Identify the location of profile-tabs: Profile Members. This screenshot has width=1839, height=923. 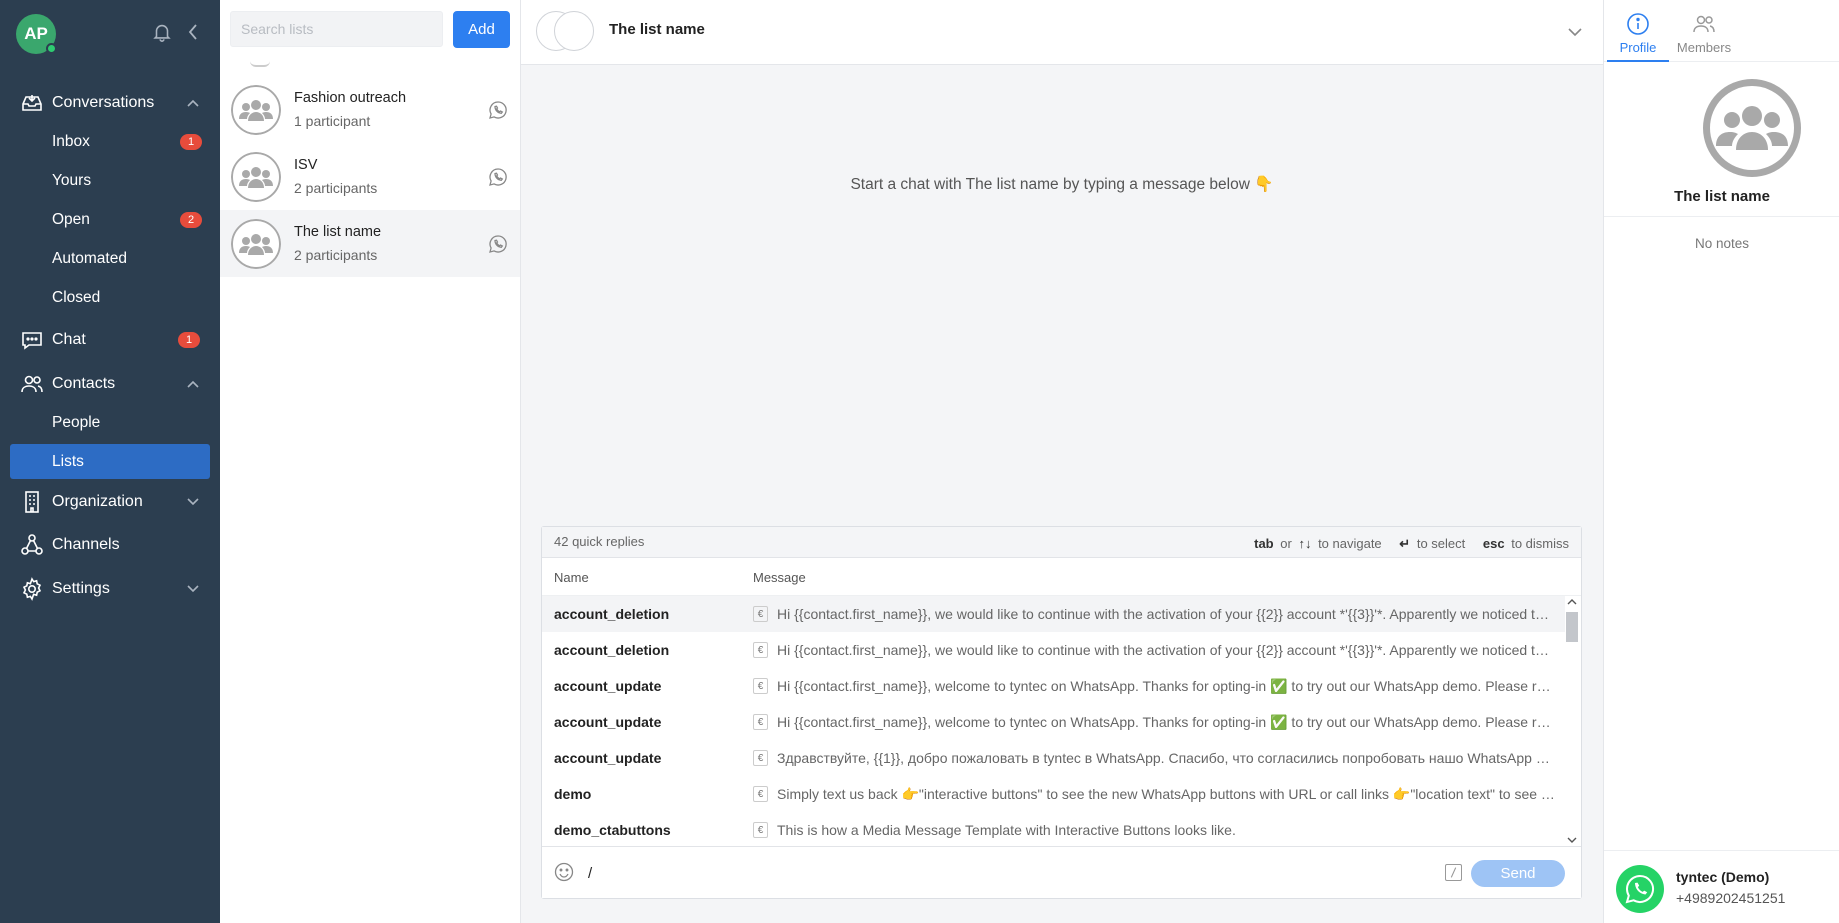
(1721, 31).